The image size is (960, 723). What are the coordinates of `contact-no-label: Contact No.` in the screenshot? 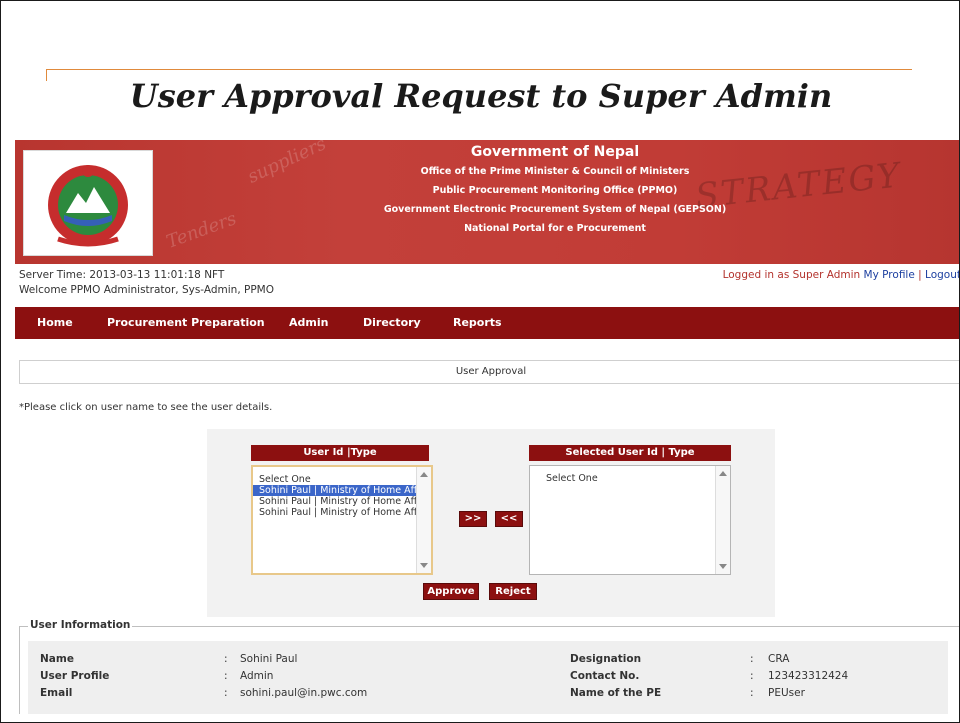 It's located at (605, 676).